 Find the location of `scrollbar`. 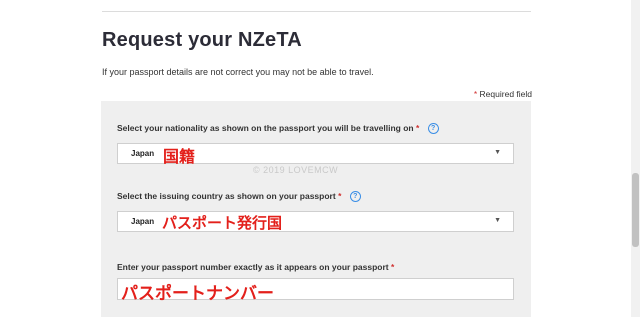

scrollbar is located at coordinates (635, 158).